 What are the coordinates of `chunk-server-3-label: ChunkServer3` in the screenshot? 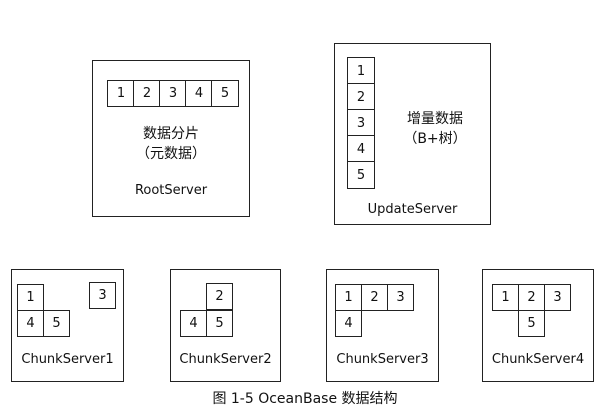 It's located at (382, 359).